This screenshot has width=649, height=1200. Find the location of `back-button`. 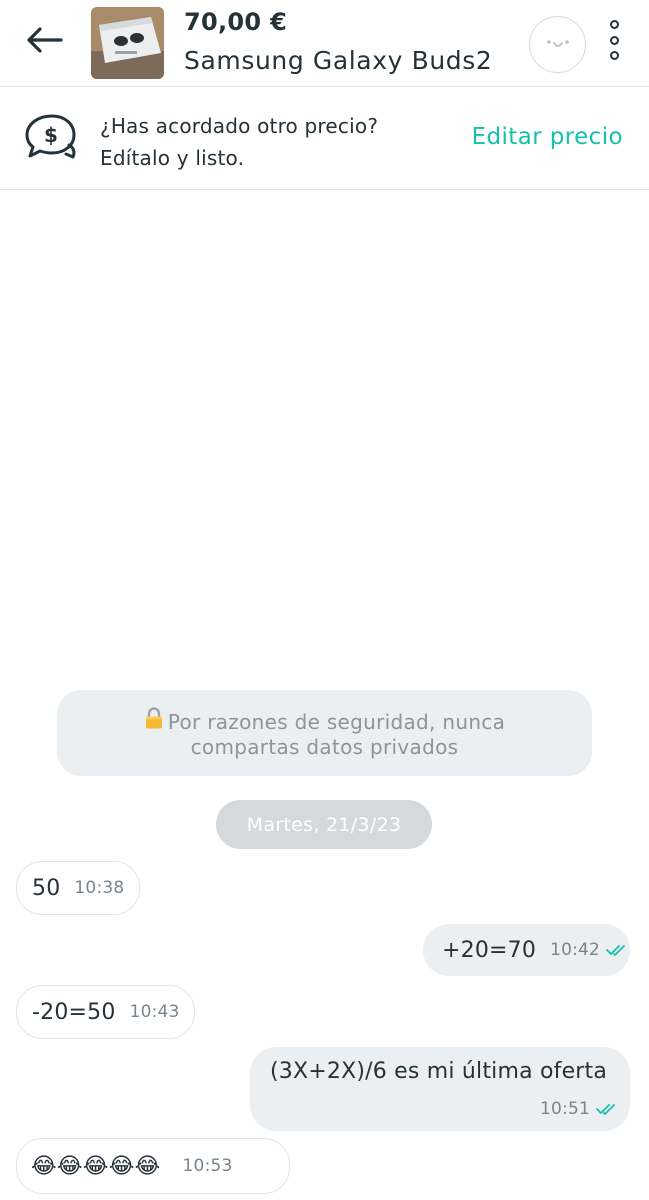

back-button is located at coordinates (44, 40).